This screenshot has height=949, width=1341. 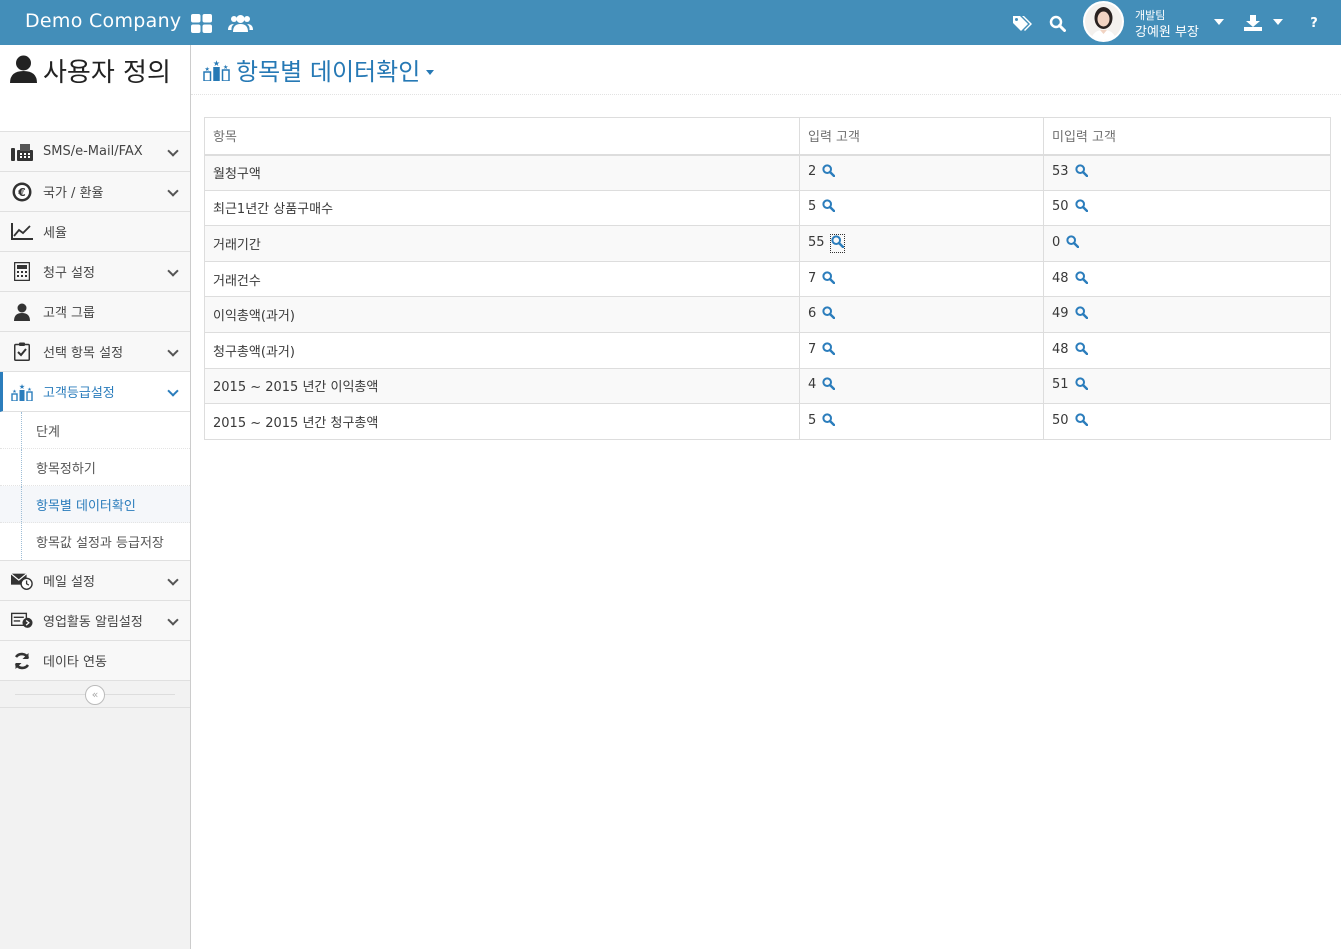 I want to click on tags-icon, so click(x=1022, y=23).